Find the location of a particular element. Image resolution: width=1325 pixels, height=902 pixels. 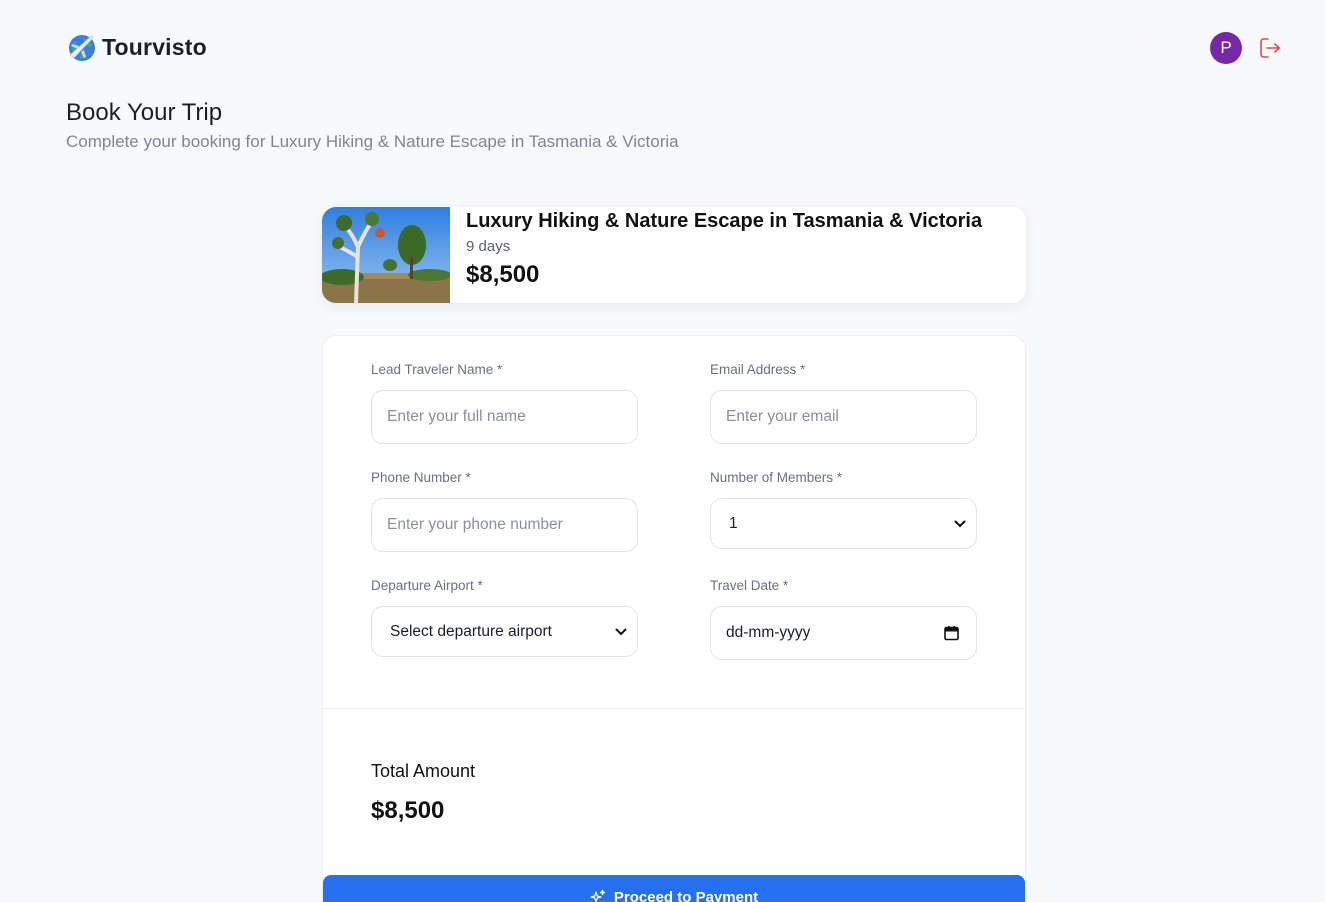

airport-selected-value: Select departure airport is located at coordinates (471, 631).